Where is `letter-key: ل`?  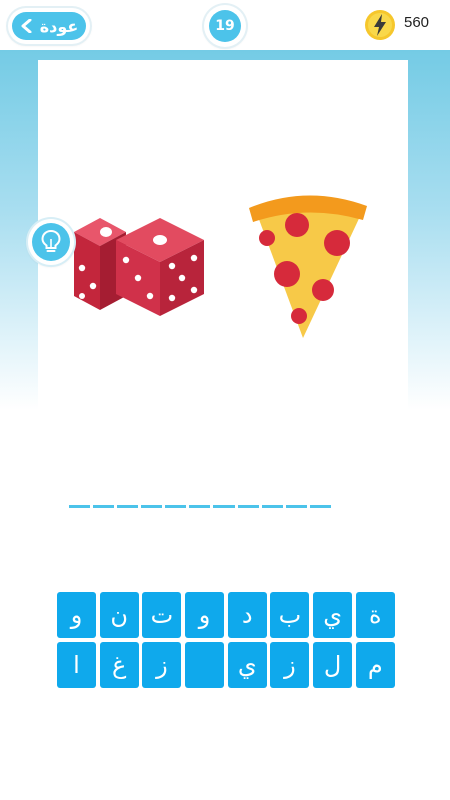
letter-key: ل is located at coordinates (333, 665).